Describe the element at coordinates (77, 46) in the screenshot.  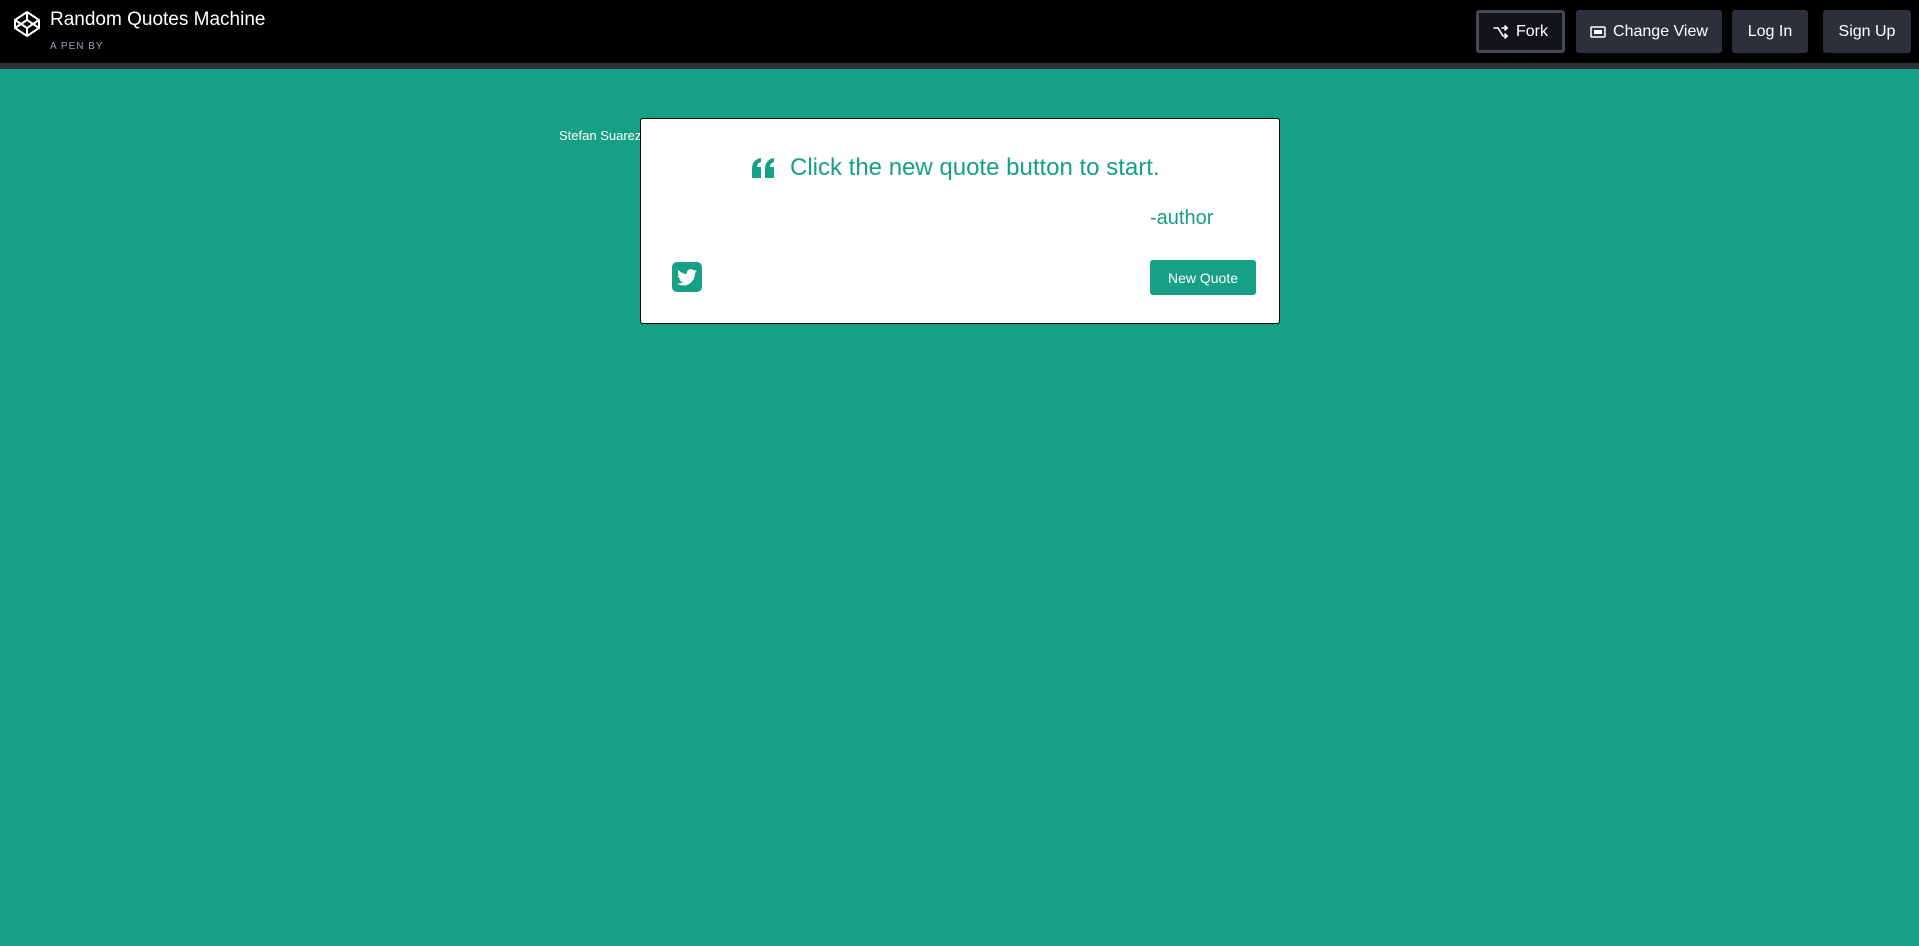
I see `pen-by-prefix: A PEN BY` at that location.